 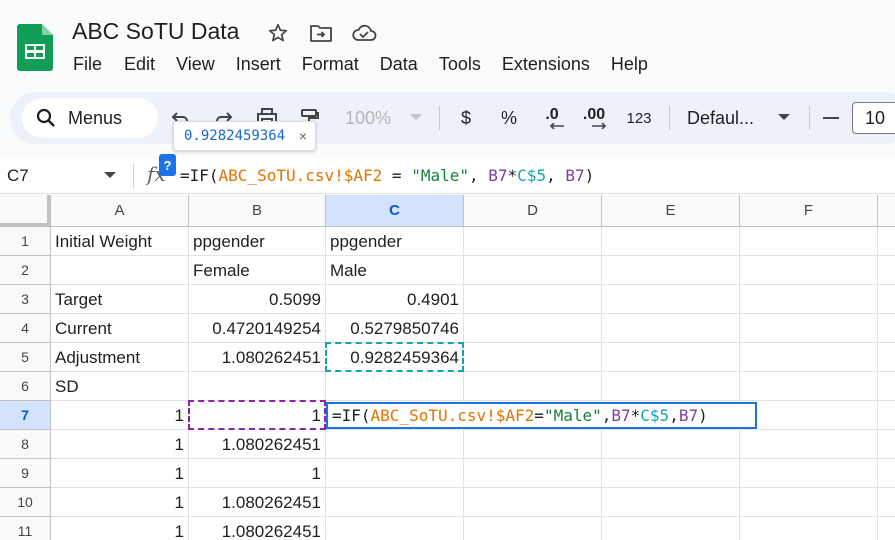 I want to click on cell-c3: 0.4901, so click(x=395, y=299).